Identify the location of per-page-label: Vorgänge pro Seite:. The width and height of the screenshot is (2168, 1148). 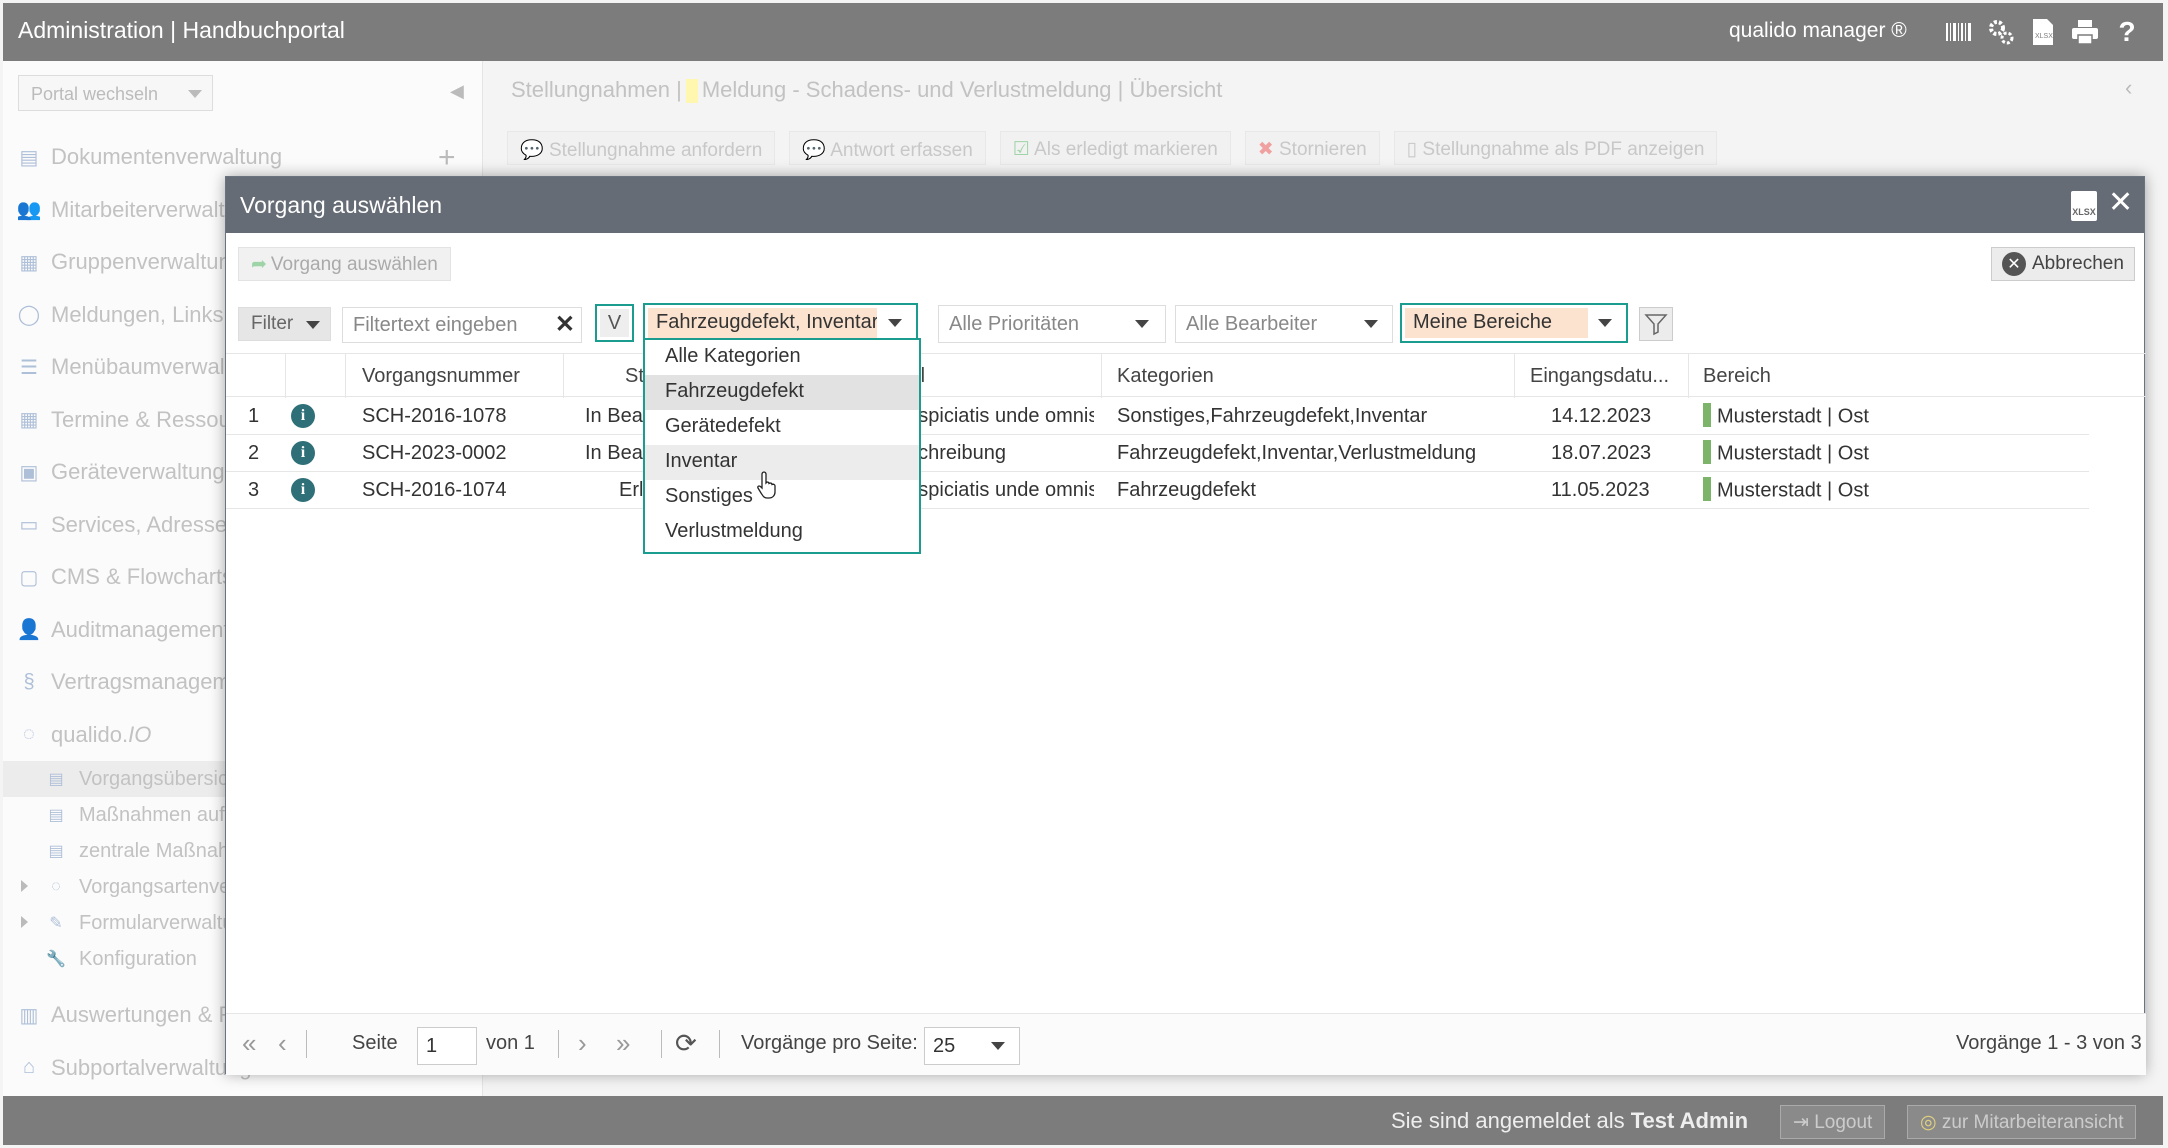
(829, 1043).